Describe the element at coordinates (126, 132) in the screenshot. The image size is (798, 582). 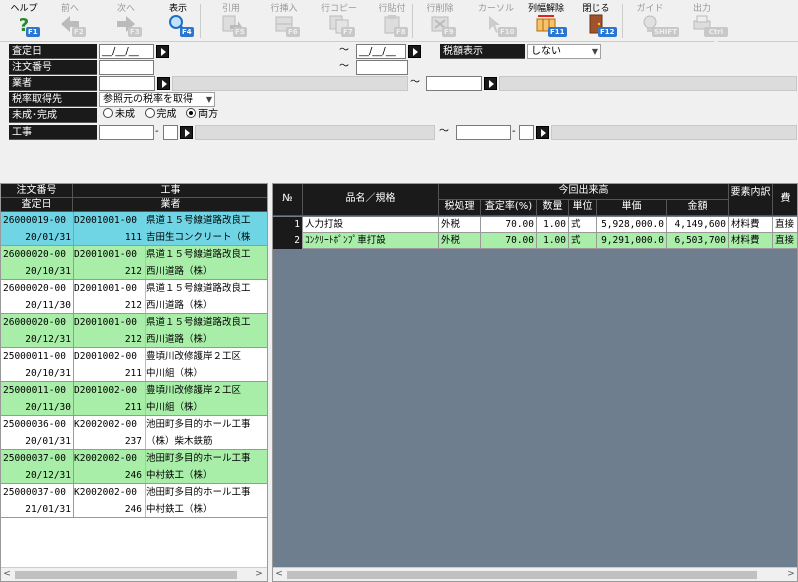
I see `construction-from-input` at that location.